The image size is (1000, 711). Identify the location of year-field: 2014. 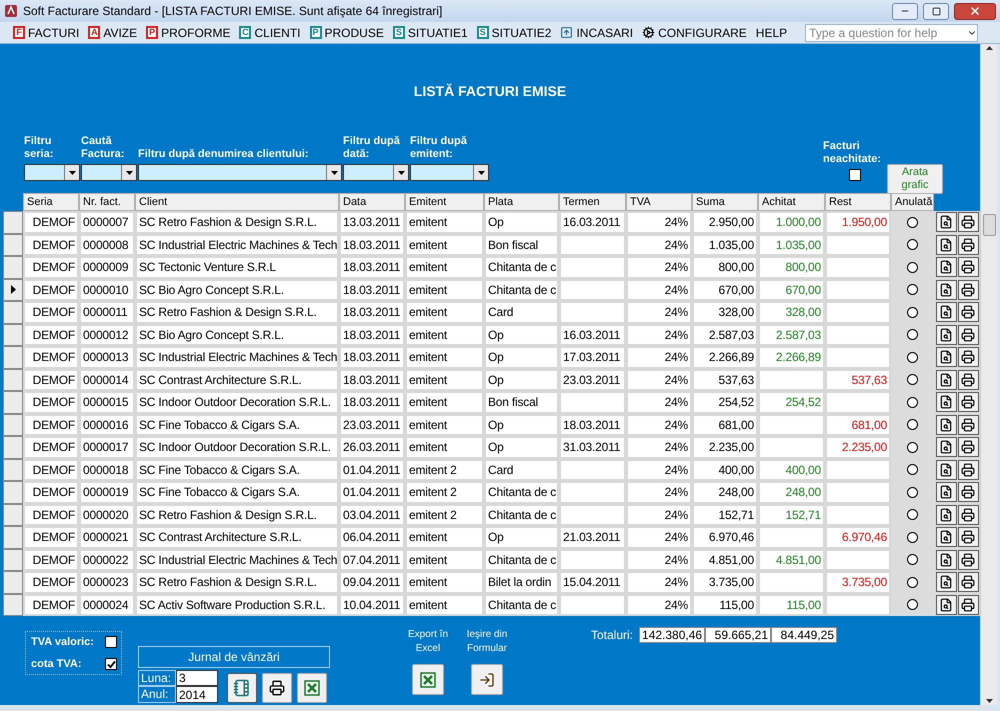
(197, 694).